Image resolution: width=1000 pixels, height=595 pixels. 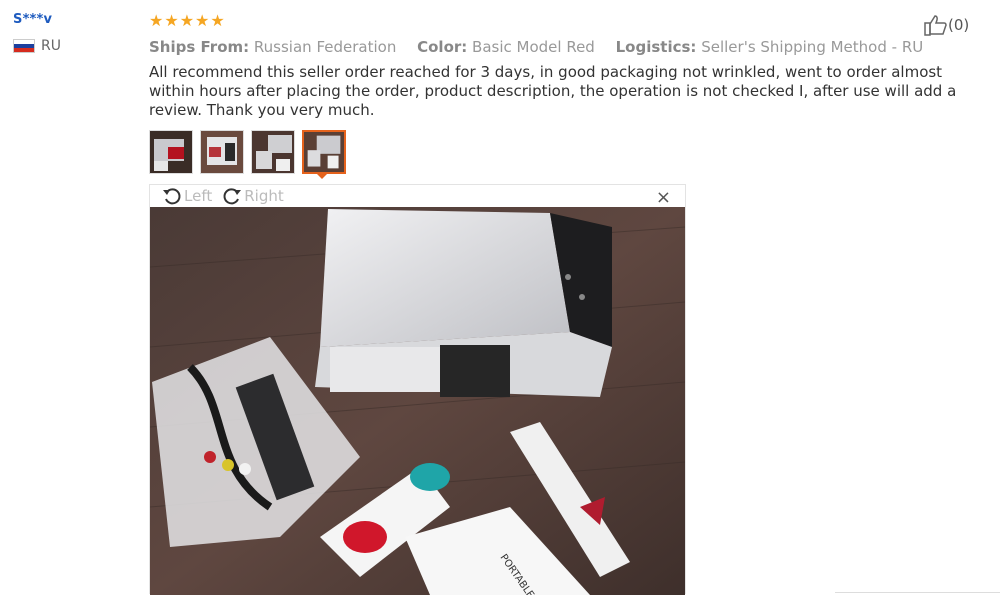 What do you see at coordinates (37, 46) in the screenshot?
I see `reviewer-country: RU` at bounding box center [37, 46].